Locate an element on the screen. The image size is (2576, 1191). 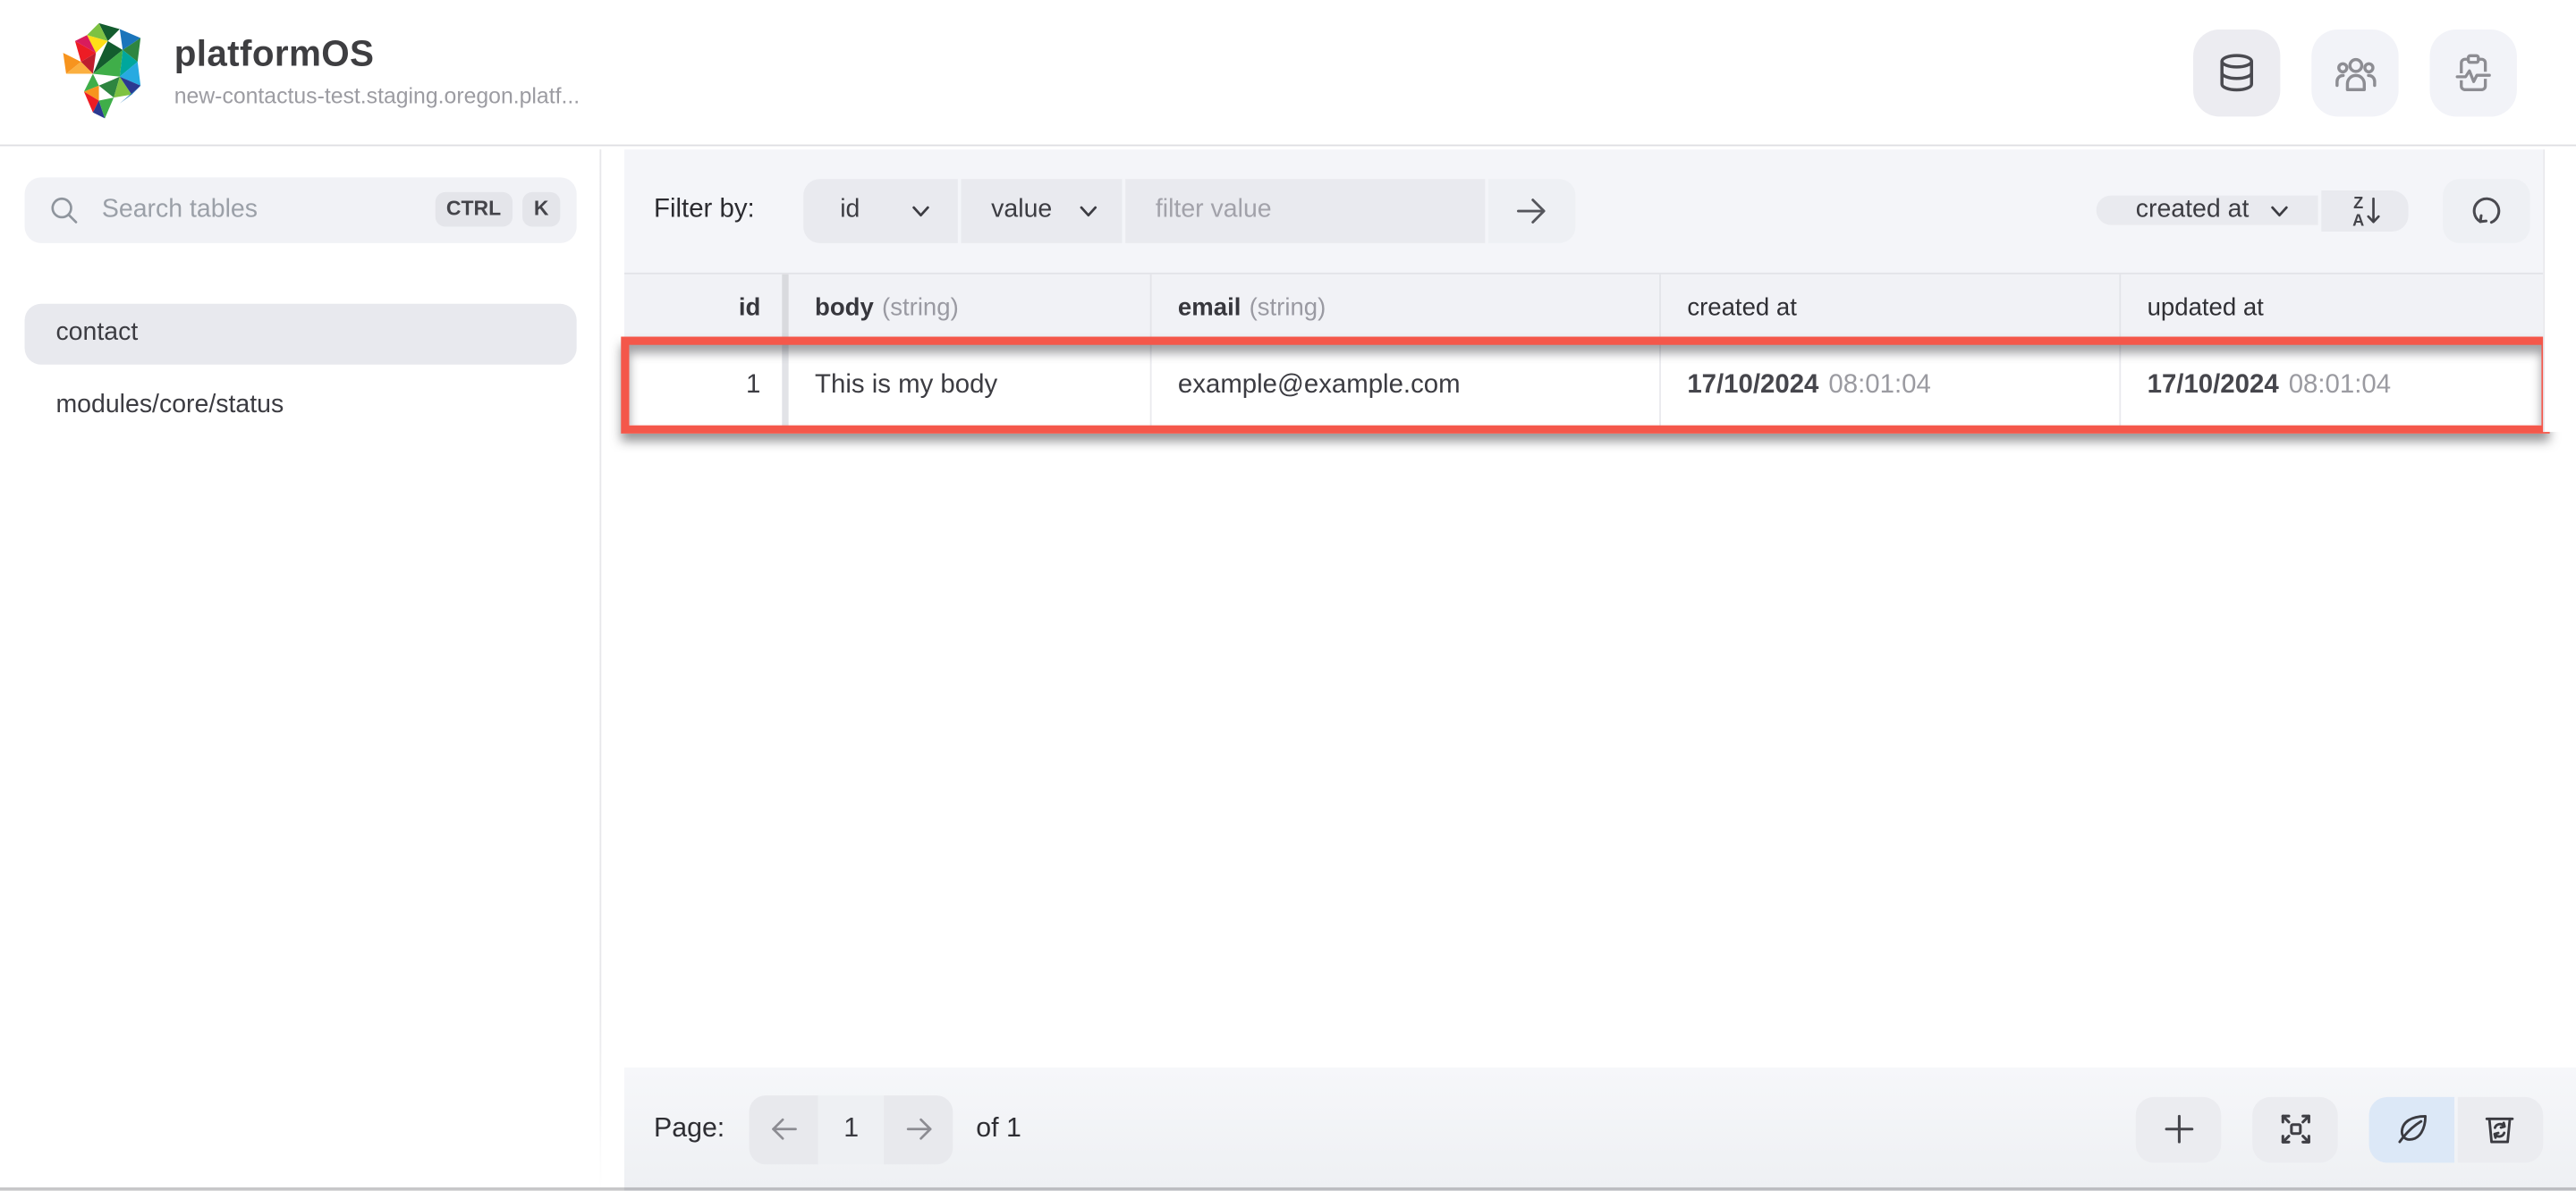
window-bottom-edge is located at coordinates (1288, 1189).